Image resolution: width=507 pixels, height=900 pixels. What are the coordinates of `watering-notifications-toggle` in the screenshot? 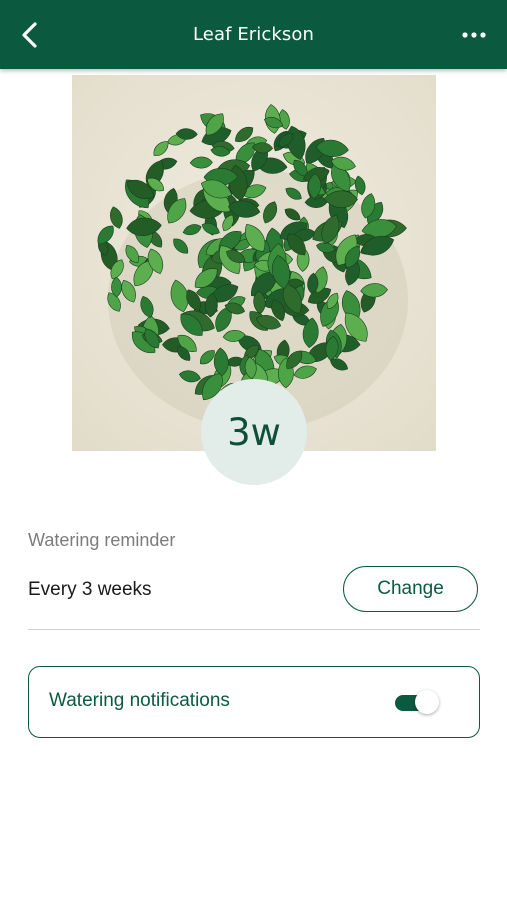 It's located at (417, 702).